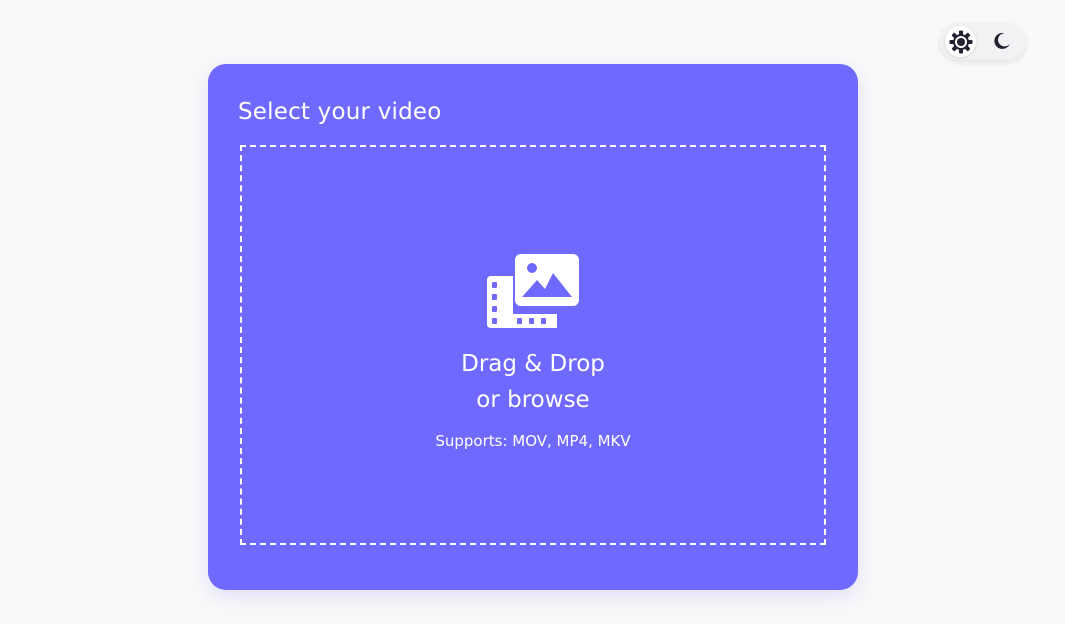 This screenshot has width=1065, height=624. I want to click on image-film-icon, so click(533, 291).